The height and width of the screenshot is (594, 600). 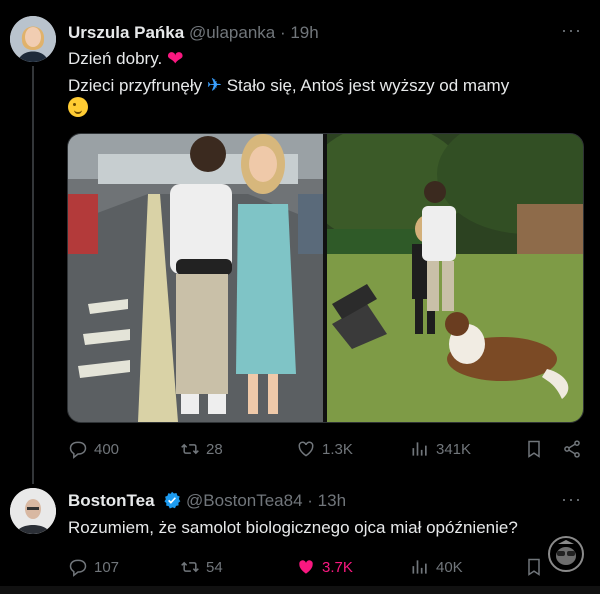 What do you see at coordinates (571, 499) in the screenshot?
I see `tweet2-more-icon: ···` at bounding box center [571, 499].